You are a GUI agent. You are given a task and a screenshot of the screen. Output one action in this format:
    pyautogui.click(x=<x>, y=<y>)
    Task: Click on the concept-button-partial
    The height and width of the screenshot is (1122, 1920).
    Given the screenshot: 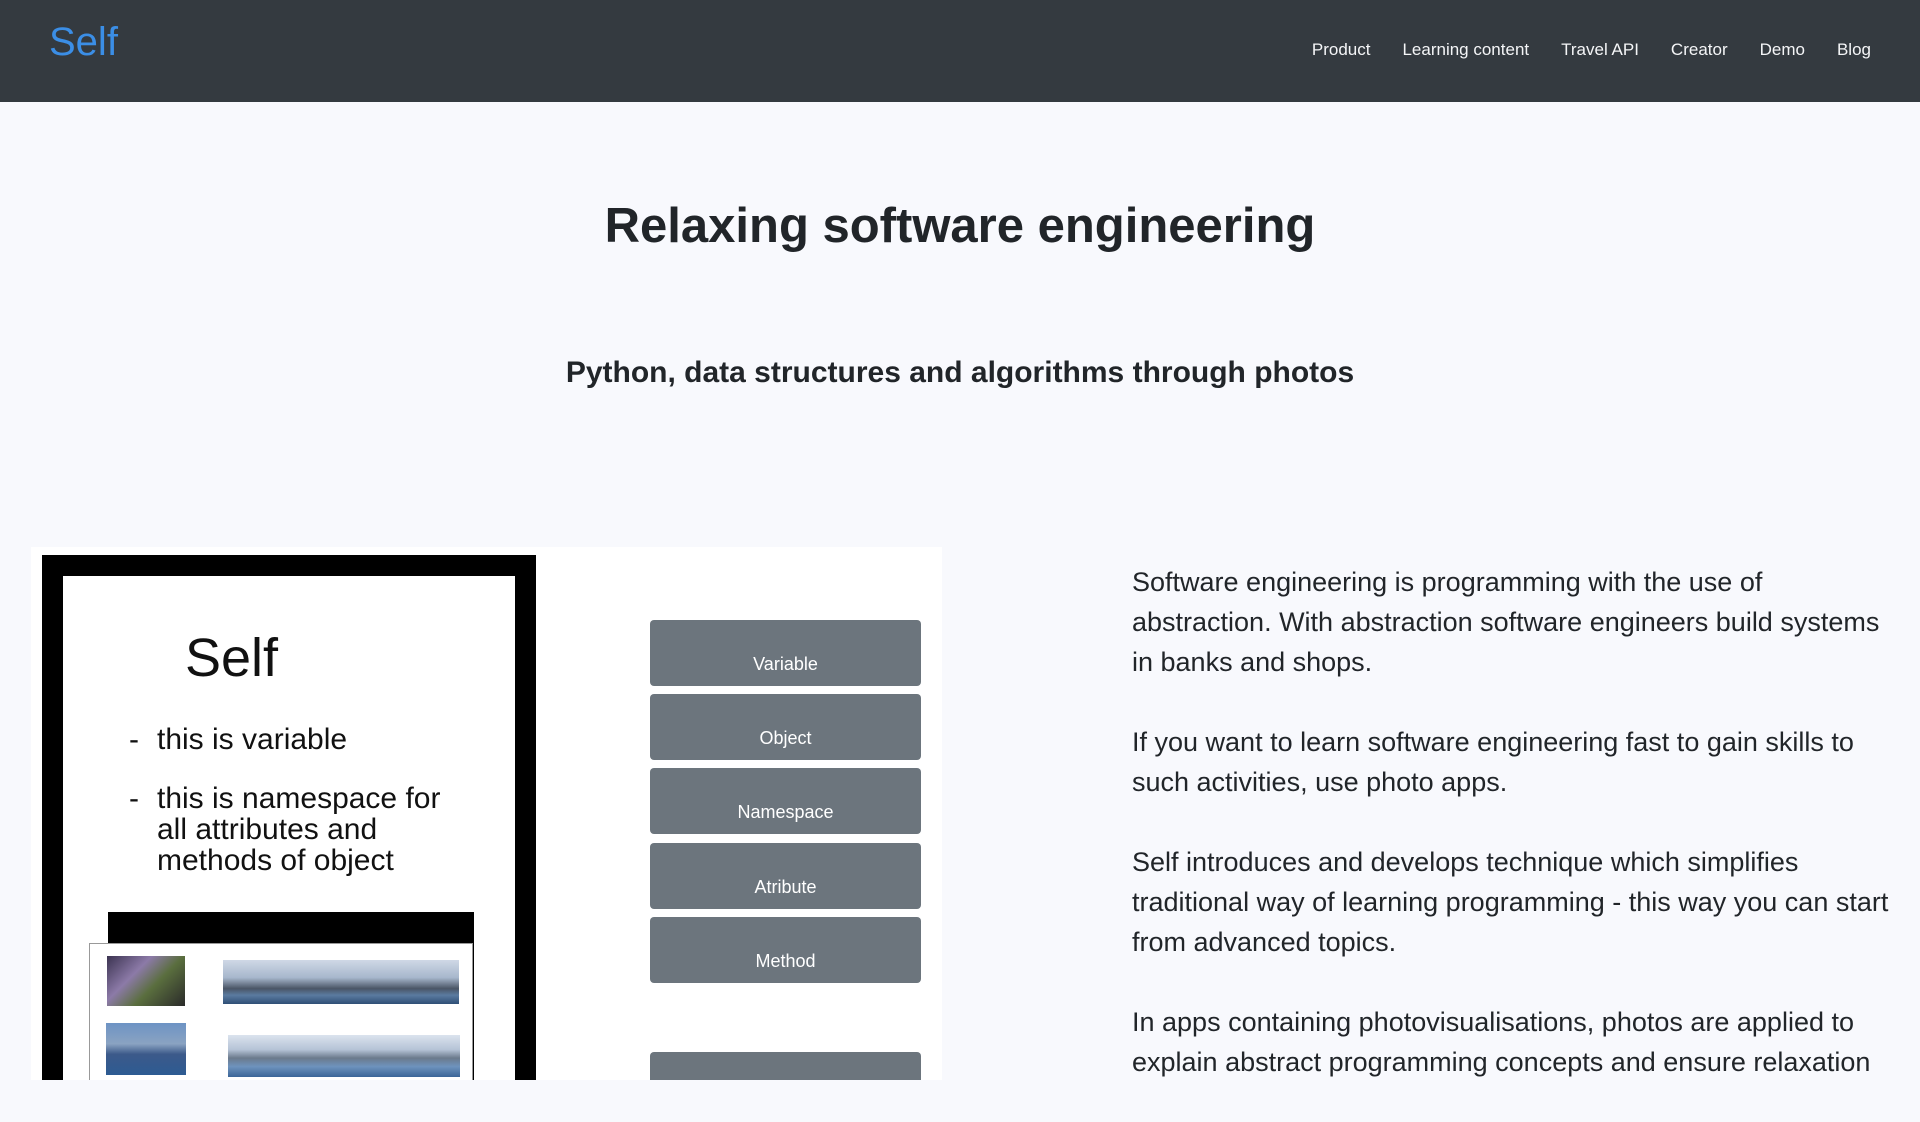 What is the action you would take?
    pyautogui.click(x=785, y=1066)
    